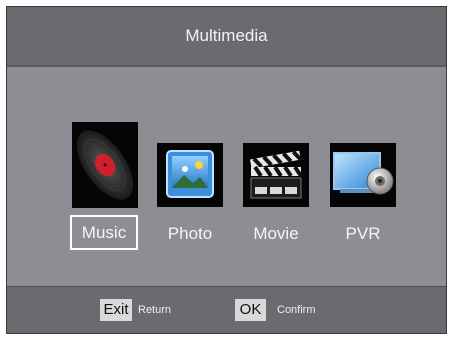  I want to click on ok-key-label: Confirm, so click(296, 310).